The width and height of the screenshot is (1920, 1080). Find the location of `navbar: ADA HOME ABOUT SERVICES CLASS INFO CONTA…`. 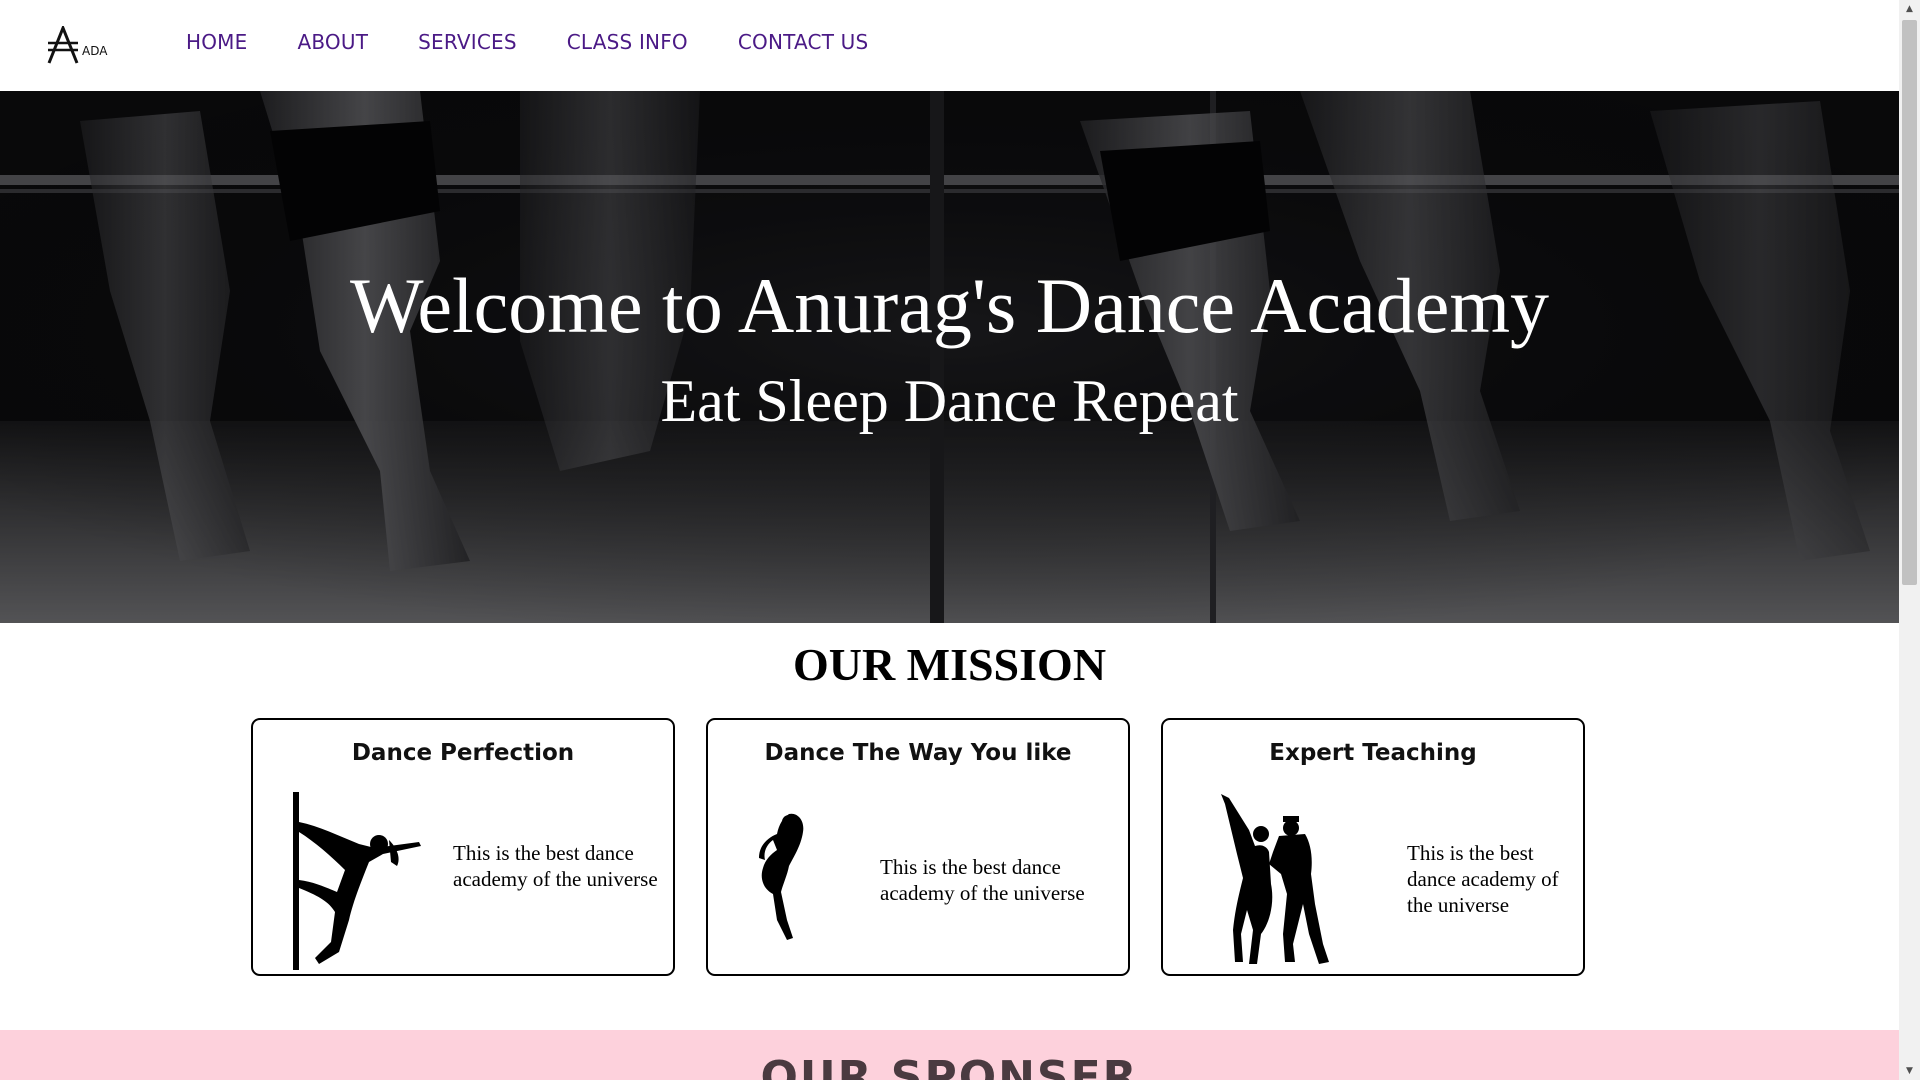

navbar: ADA HOME ABOUT SERVICES CLASS INFO CONTA… is located at coordinates (949, 45).